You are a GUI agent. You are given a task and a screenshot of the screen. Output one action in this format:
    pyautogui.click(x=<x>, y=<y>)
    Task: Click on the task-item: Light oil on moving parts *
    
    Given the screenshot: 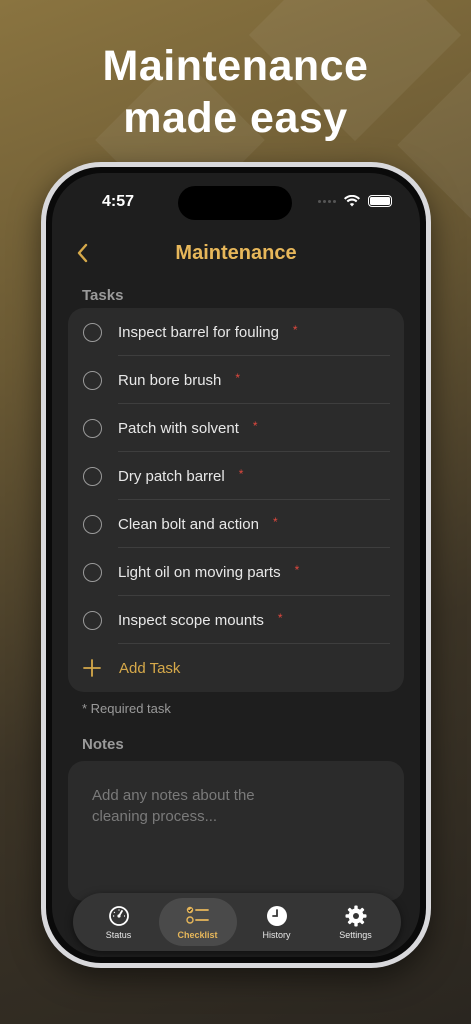 What is the action you would take?
    pyautogui.click(x=236, y=572)
    